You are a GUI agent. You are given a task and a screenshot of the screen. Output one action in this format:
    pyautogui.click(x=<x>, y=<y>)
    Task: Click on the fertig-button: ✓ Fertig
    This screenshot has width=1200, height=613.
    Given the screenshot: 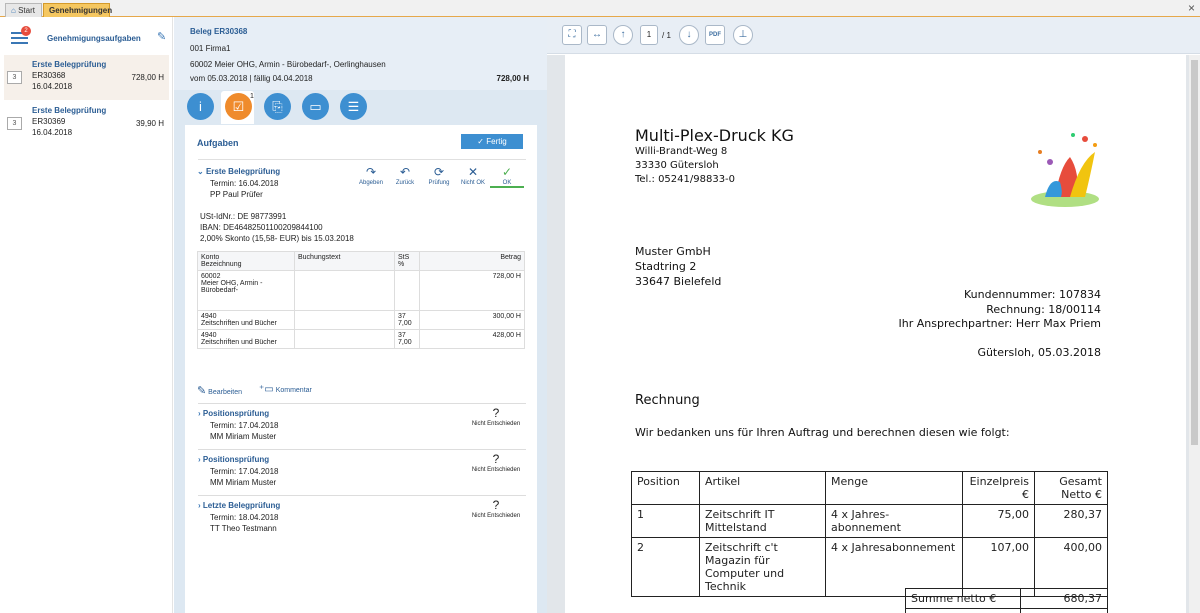 What is the action you would take?
    pyautogui.click(x=492, y=141)
    